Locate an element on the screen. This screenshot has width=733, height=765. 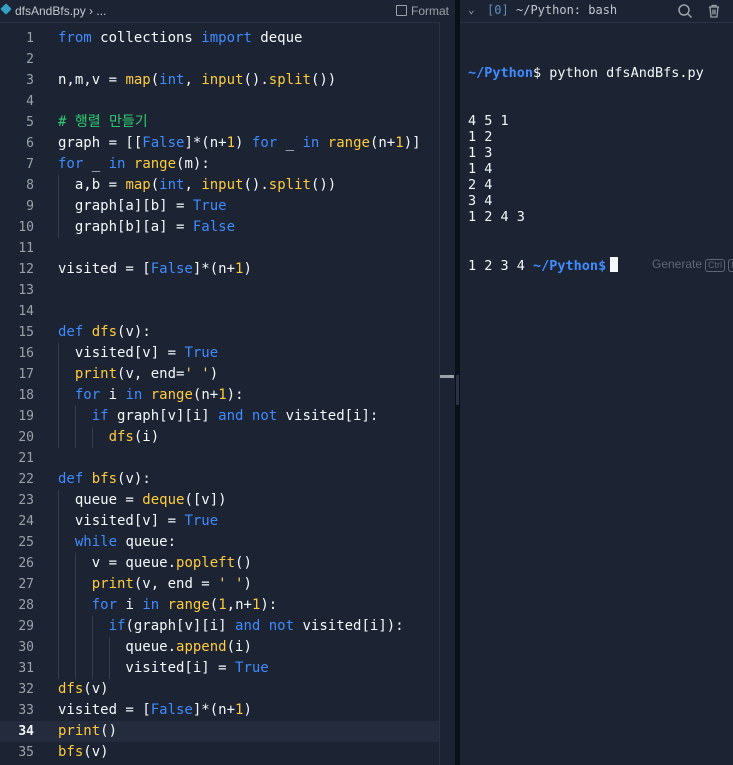
terminal-output-line: 4 5 1 is located at coordinates (488, 121).